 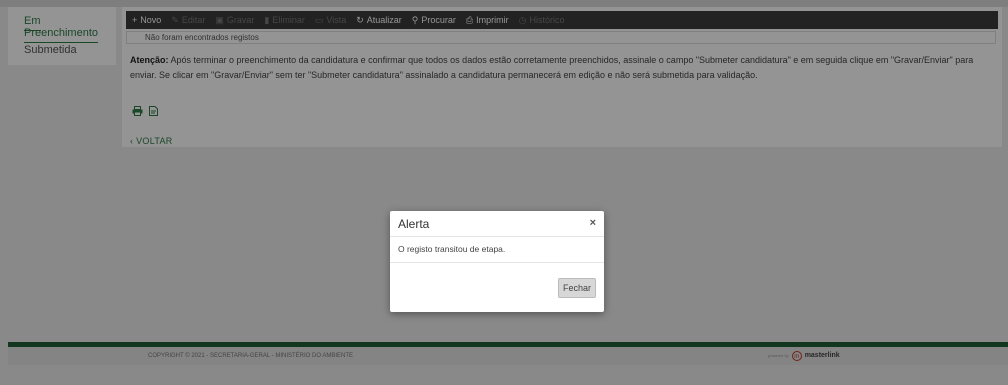 I want to click on close-button: Fechar, so click(x=577, y=288).